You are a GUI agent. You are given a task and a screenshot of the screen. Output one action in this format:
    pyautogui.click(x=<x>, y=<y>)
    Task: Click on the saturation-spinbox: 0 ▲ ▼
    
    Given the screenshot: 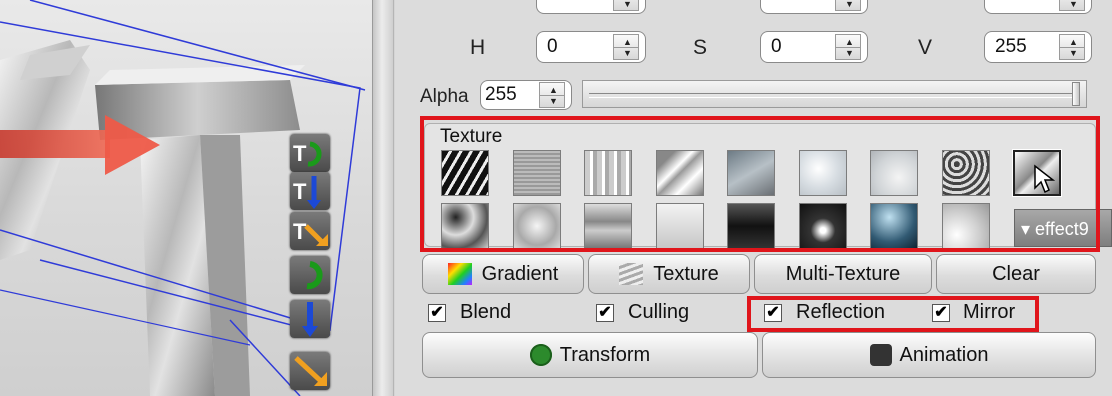 What is the action you would take?
    pyautogui.click(x=814, y=47)
    